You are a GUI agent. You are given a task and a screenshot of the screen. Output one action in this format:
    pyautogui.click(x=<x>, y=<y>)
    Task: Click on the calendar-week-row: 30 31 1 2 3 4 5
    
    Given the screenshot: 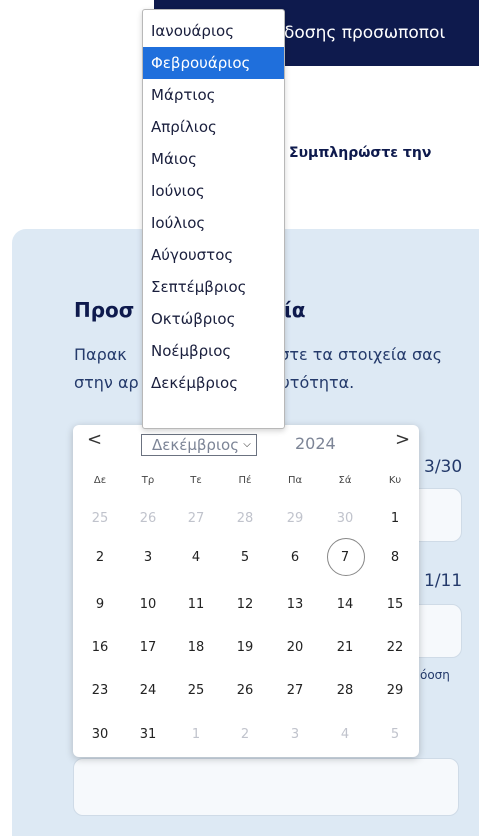 What is the action you would take?
    pyautogui.click(x=246, y=735)
    